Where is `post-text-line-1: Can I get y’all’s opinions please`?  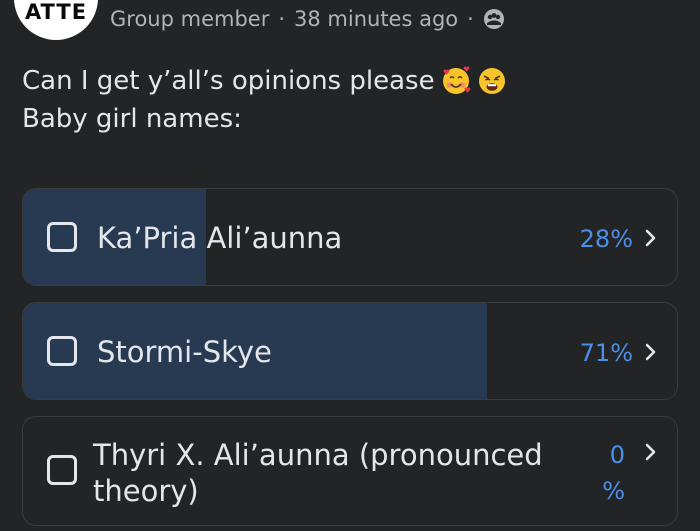 post-text-line-1: Can I get y’all’s opinions please is located at coordinates (352, 81).